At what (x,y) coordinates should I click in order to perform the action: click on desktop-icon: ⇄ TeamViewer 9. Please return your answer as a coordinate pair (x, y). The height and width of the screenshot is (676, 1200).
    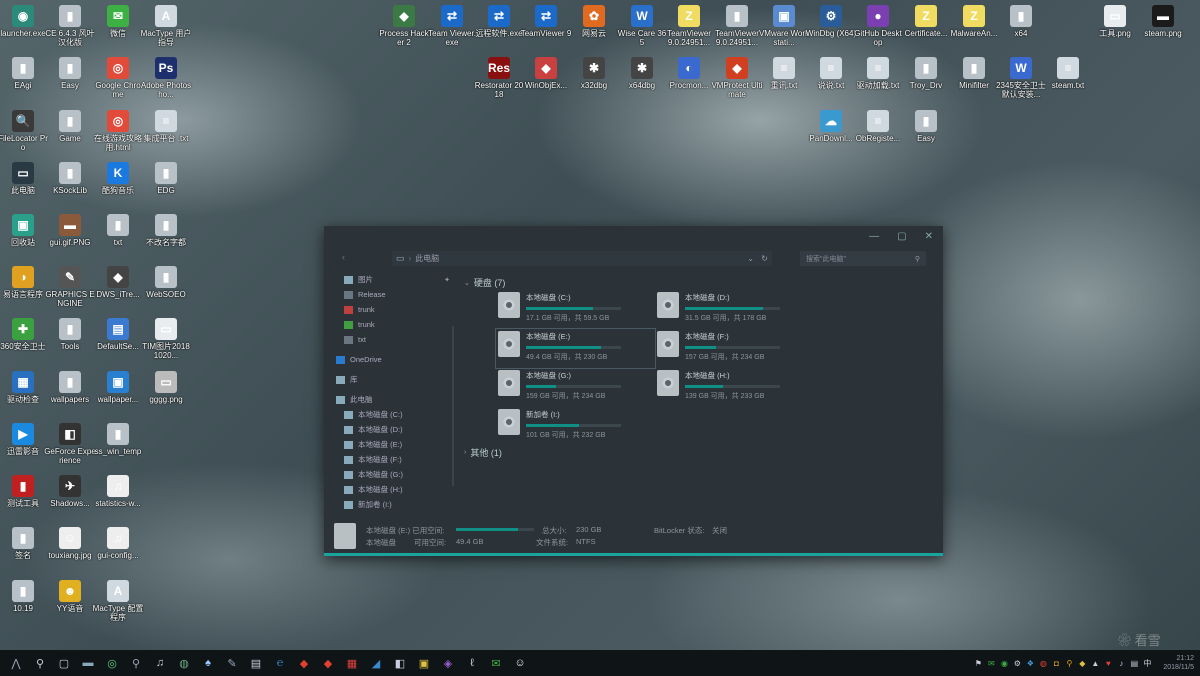
    Looking at the image, I should click on (546, 21).